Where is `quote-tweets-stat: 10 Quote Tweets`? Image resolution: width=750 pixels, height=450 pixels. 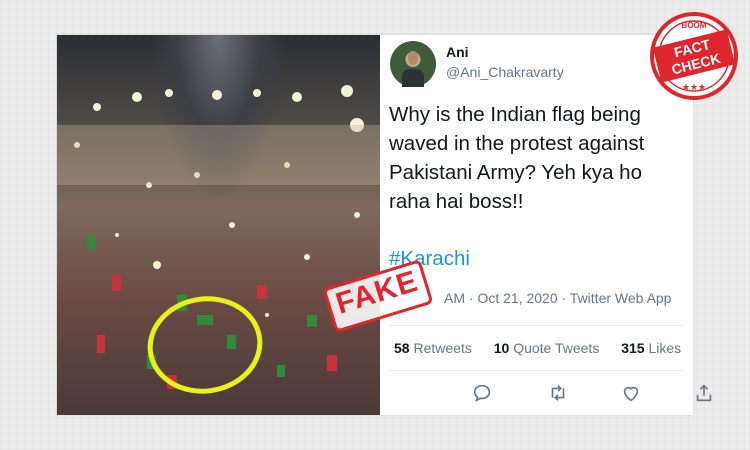 quote-tweets-stat: 10 Quote Tweets is located at coordinates (547, 348).